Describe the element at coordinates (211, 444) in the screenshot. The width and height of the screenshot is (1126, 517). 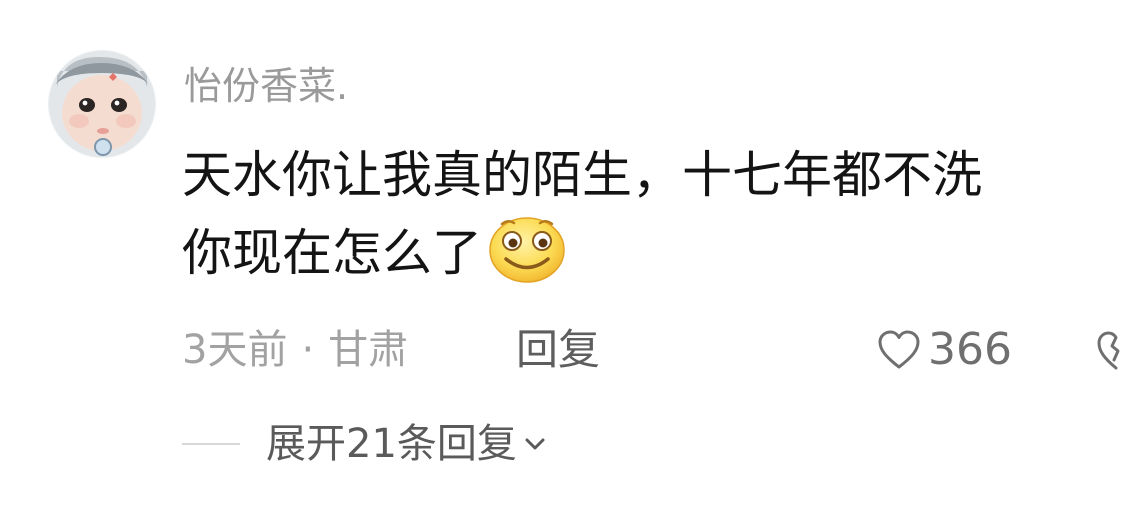
I see `expand-divider` at that location.